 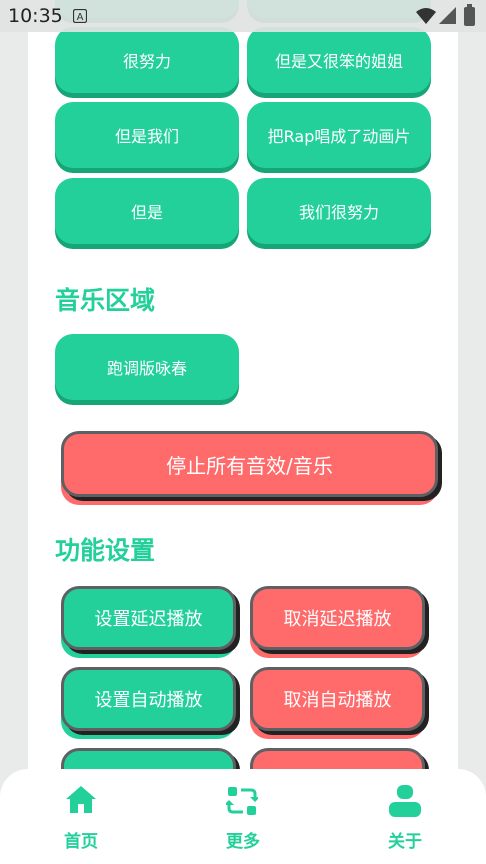 I want to click on stop-all-button: 停止所有音效/音乐, so click(x=249, y=464).